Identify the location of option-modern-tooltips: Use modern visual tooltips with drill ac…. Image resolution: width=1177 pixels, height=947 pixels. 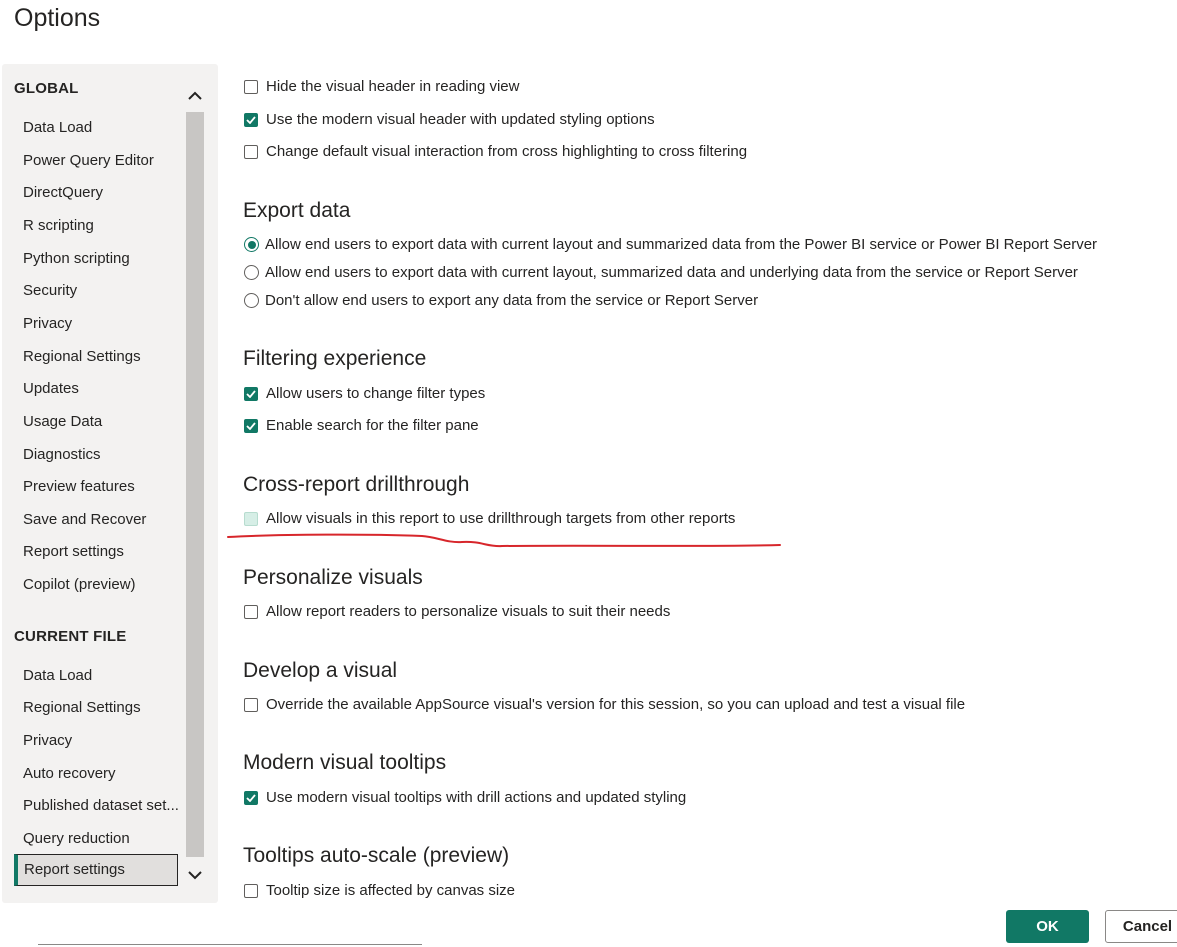
(465, 797).